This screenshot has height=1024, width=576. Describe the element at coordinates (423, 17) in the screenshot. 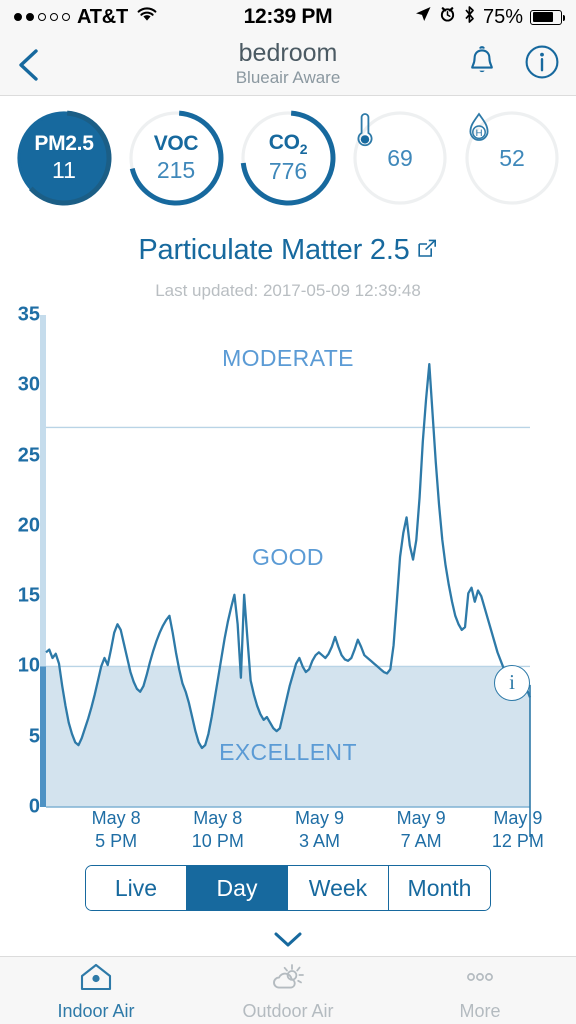

I see `location-arrow-icon` at that location.